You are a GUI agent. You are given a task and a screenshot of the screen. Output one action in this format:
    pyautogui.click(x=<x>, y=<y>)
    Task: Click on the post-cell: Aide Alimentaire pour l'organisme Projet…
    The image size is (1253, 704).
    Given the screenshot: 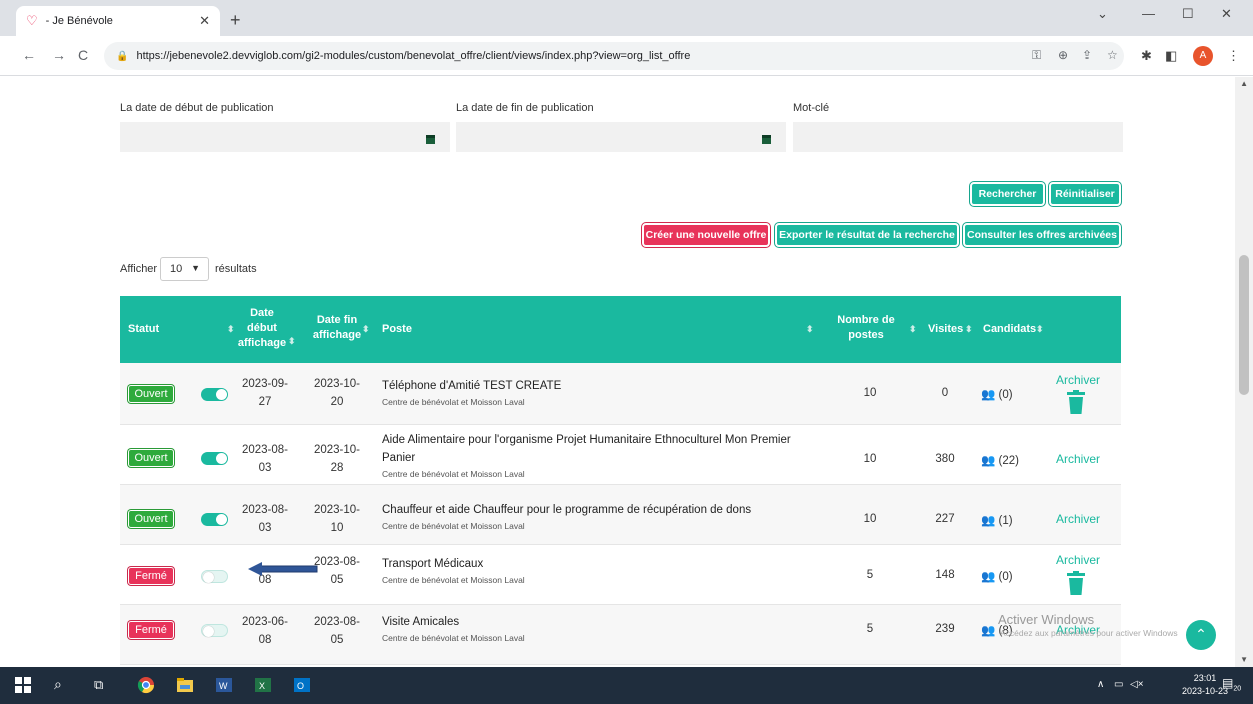 What is the action you would take?
    pyautogui.click(x=597, y=456)
    